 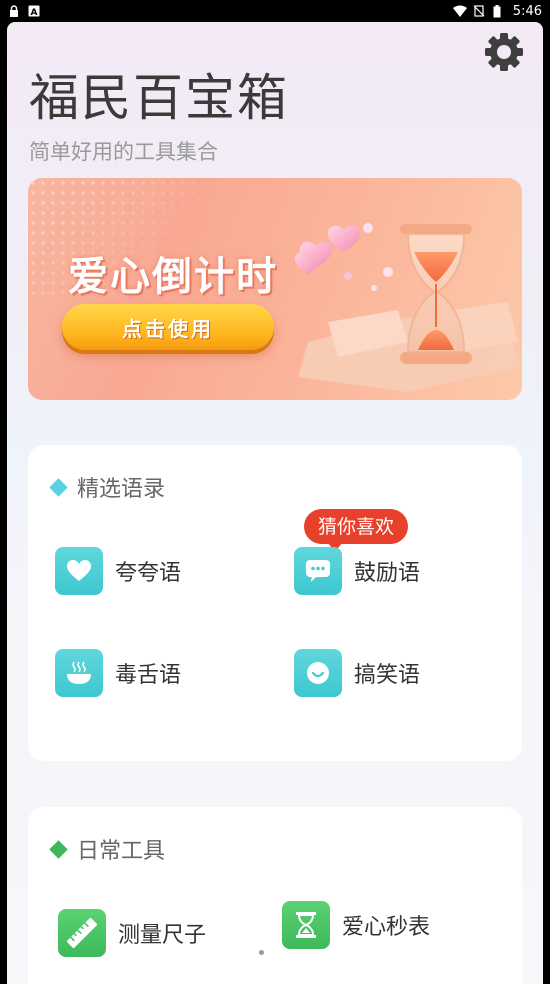 What do you see at coordinates (275, 11) in the screenshot?
I see `status-bar: A 5:46` at bounding box center [275, 11].